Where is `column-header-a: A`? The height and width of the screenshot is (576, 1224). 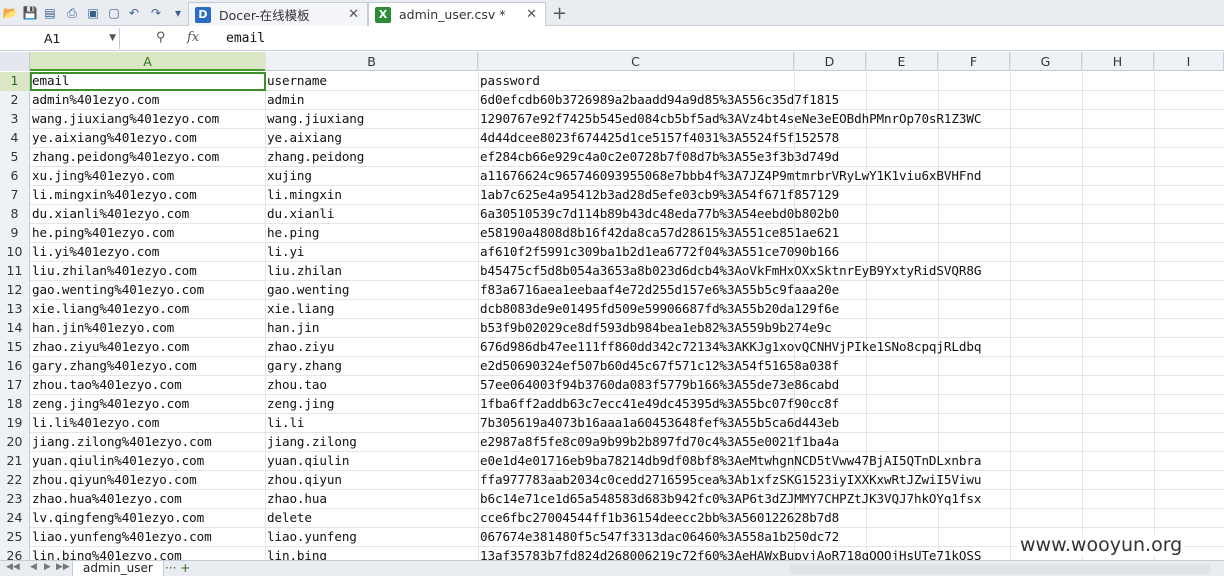
column-header-a: A is located at coordinates (148, 61).